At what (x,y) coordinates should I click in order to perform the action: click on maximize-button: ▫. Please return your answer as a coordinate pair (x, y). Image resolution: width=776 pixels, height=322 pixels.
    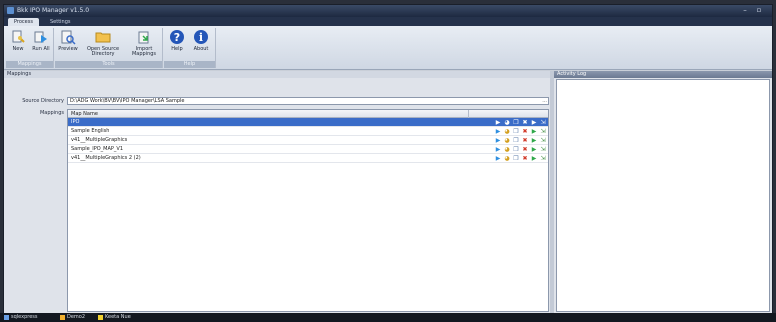
    Looking at the image, I should click on (759, 10).